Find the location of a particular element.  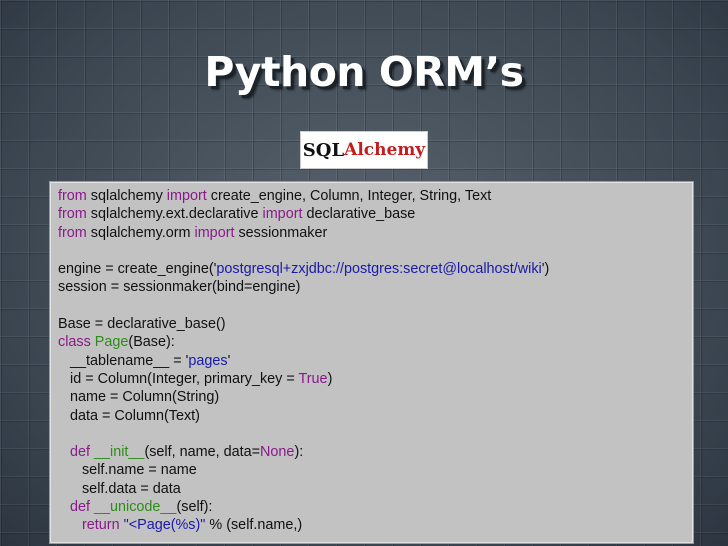

code-token: % (self.name,) is located at coordinates (254, 525).